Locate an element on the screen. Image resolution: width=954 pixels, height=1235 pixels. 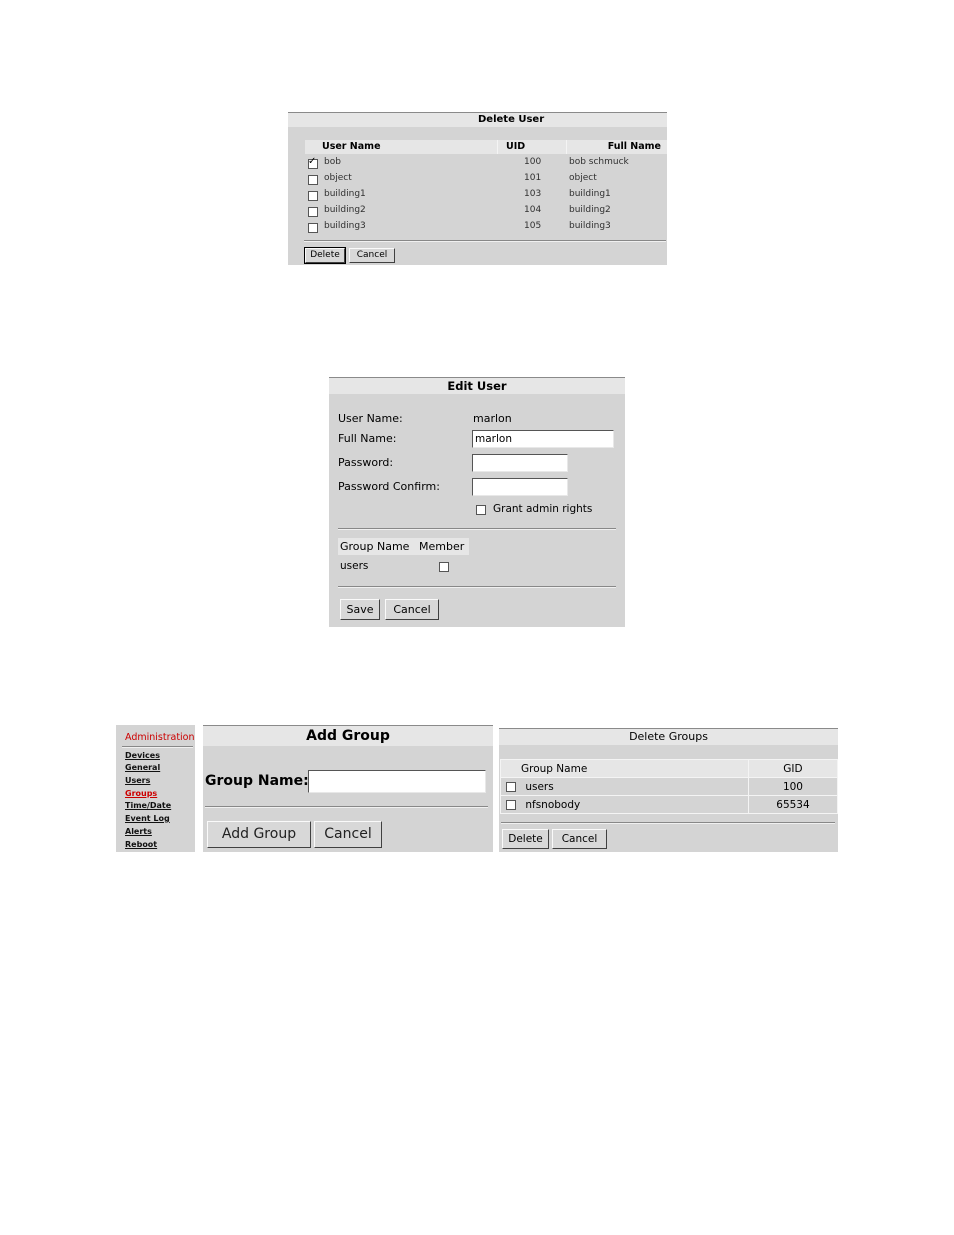
password-confirm-input is located at coordinates (520, 487).